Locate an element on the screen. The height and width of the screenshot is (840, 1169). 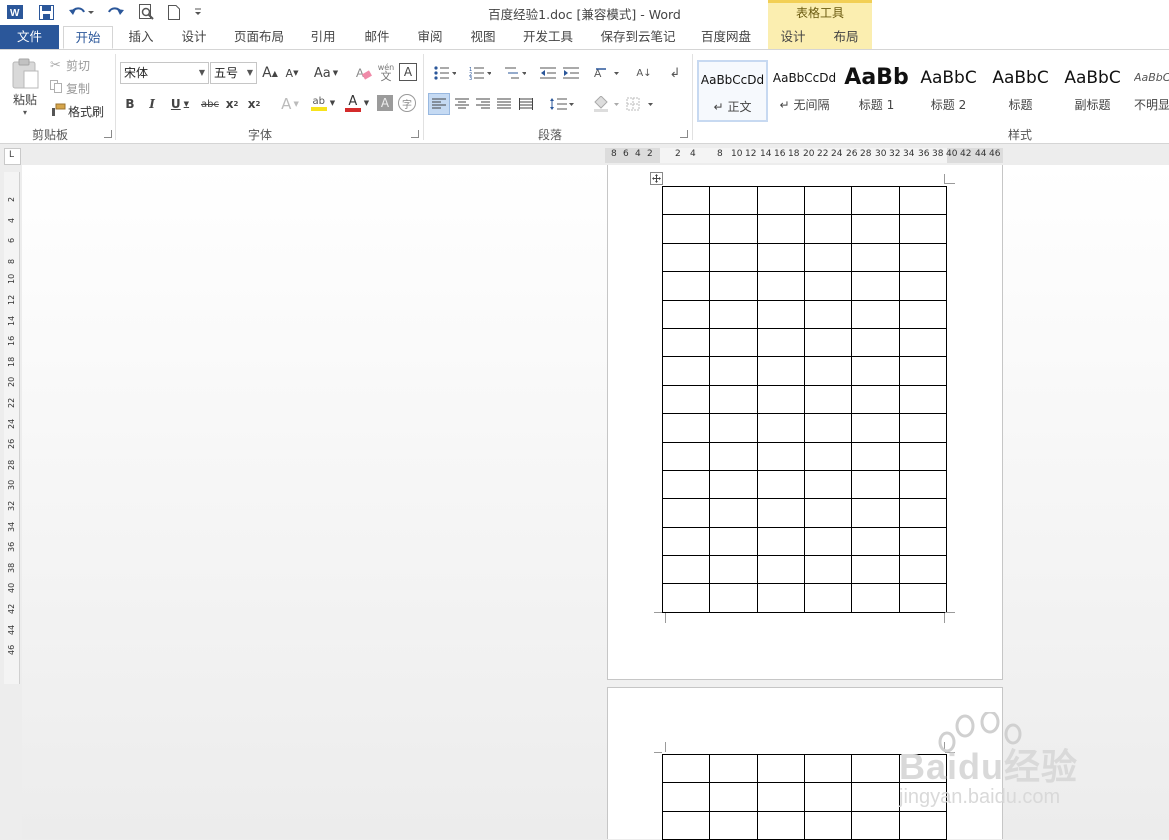
change-case-button: Aa ▼ is located at coordinates (326, 73).